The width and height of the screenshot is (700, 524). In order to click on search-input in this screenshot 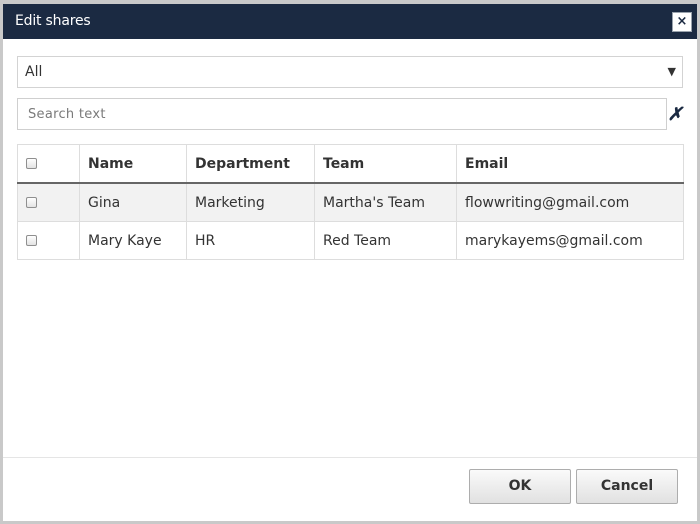, I will do `click(342, 114)`.